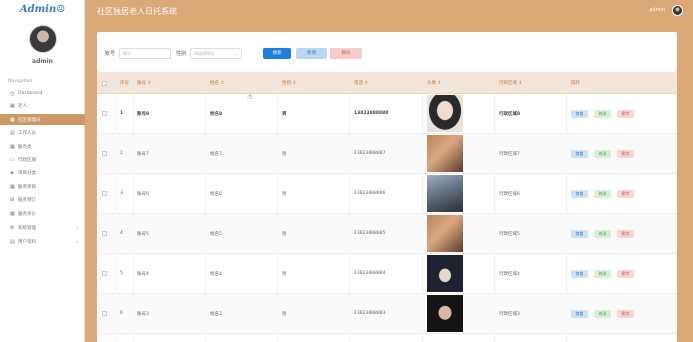 The image size is (693, 342). Describe the element at coordinates (42, 9) in the screenshot. I see `app-logo: Admin☺` at that location.